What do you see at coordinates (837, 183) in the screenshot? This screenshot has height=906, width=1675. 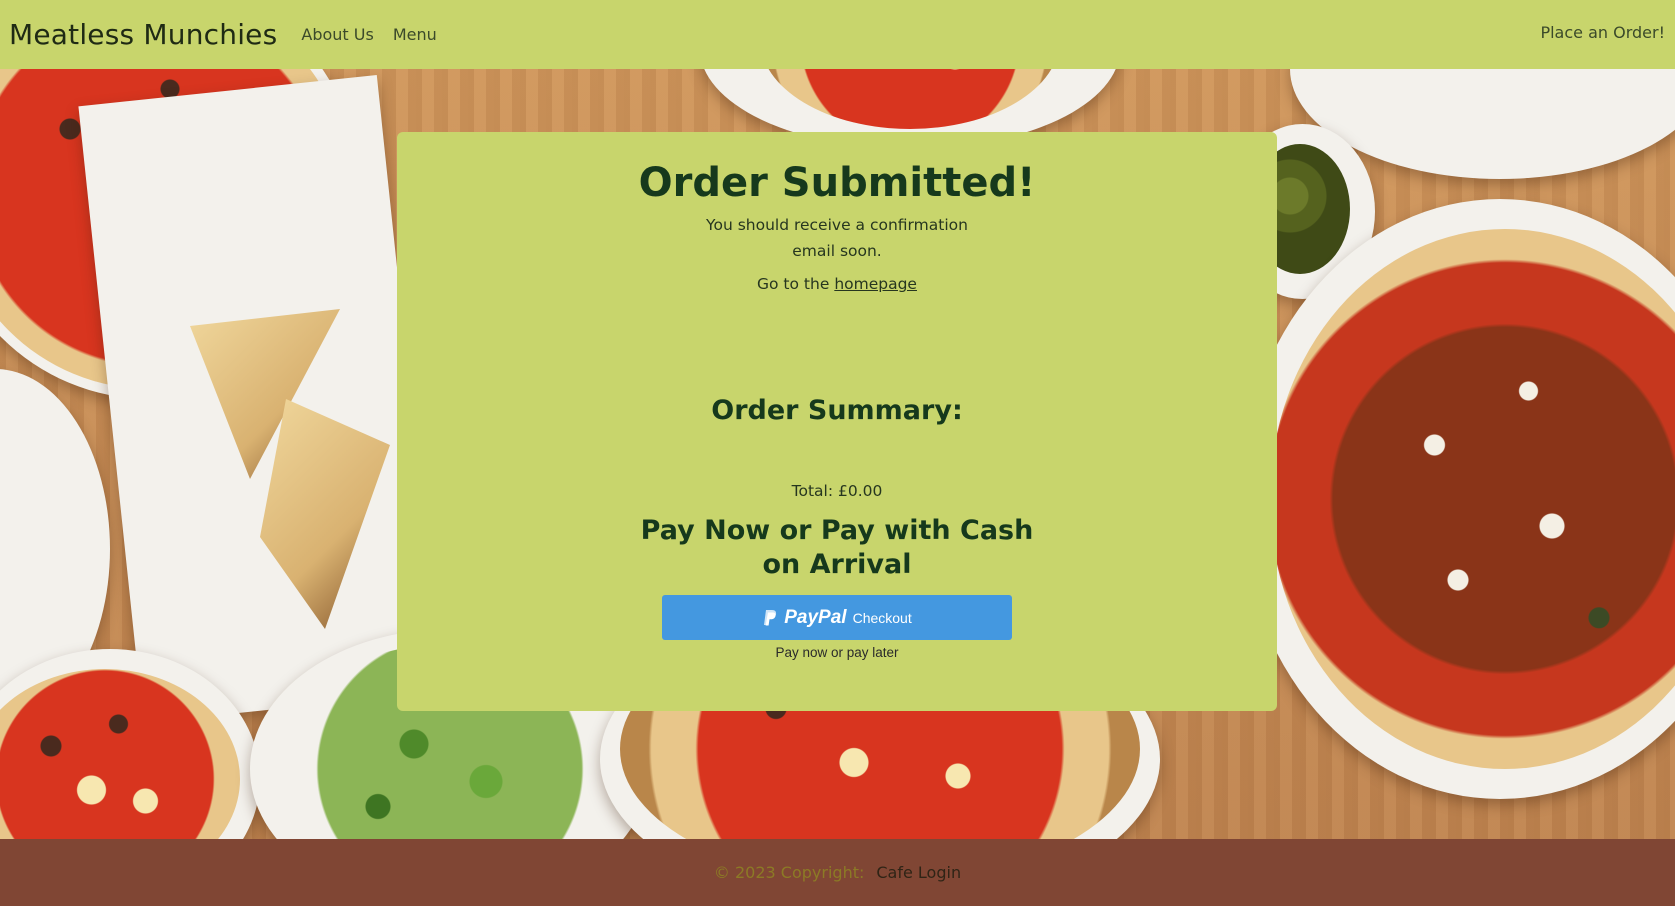 I see `page-title: Order Submitted!` at bounding box center [837, 183].